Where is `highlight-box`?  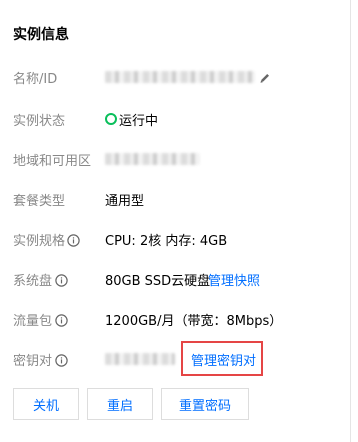 highlight-box is located at coordinates (222, 358).